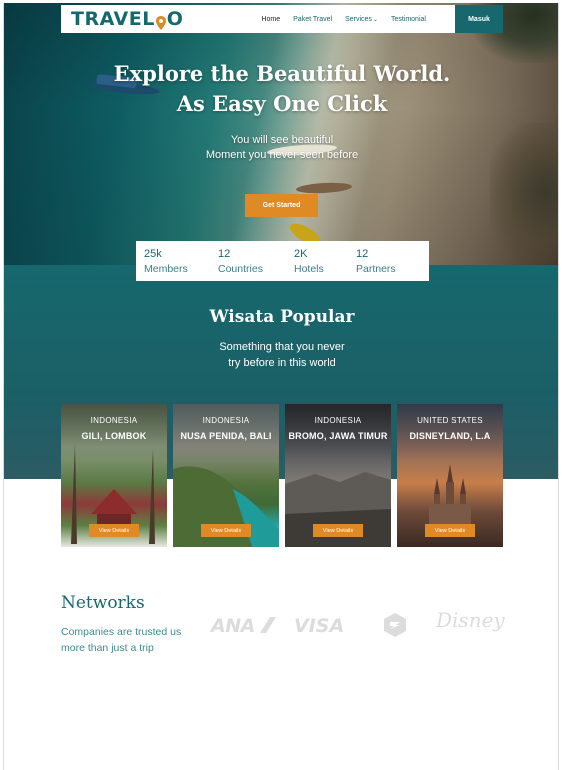 Image resolution: width=562 pixels, height=770 pixels. I want to click on stat-value: 25k, so click(153, 254).